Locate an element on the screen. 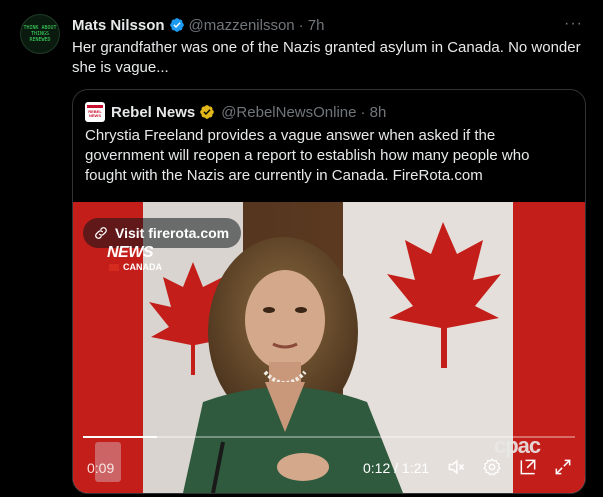 The image size is (603, 497). quote-author-handle: @RebelNewsOnline is located at coordinates (288, 112).